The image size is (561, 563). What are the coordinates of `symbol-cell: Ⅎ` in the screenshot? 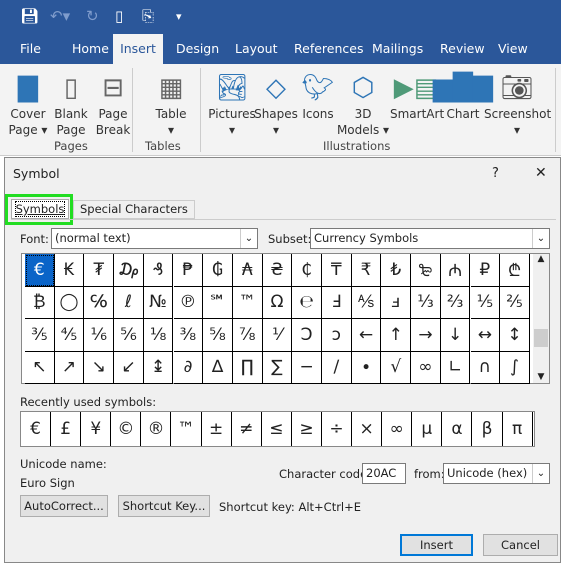 It's located at (337, 302).